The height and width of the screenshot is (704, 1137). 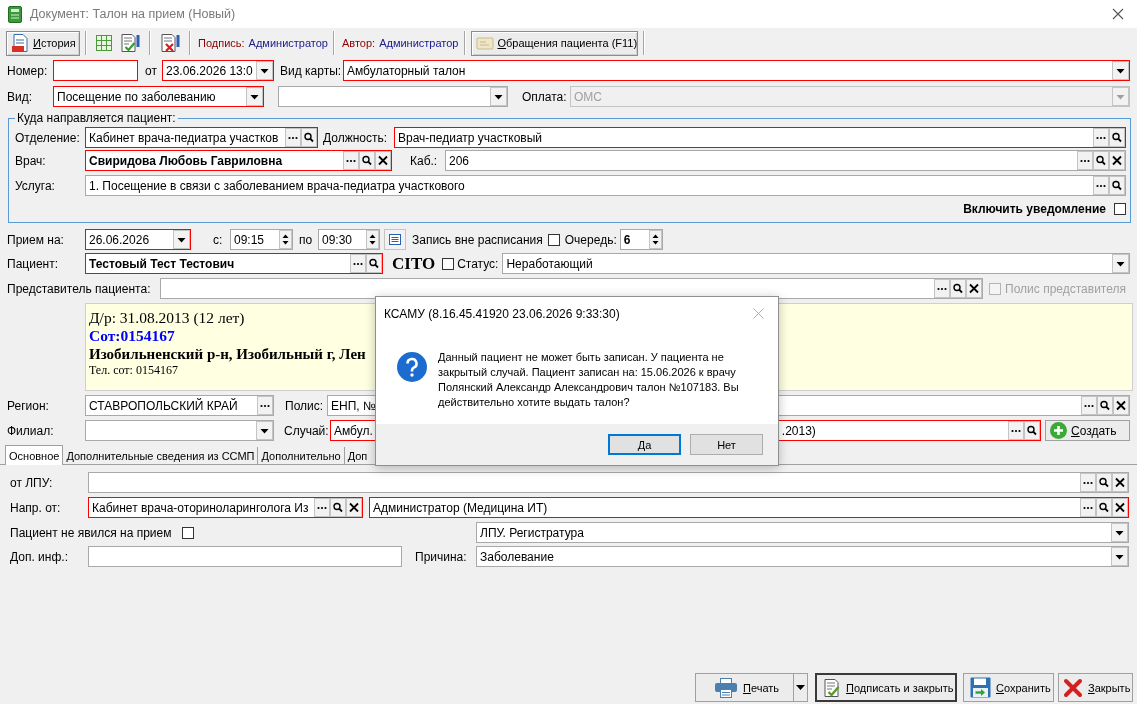 I want to click on field-label: Статус:, so click(x=478, y=263).